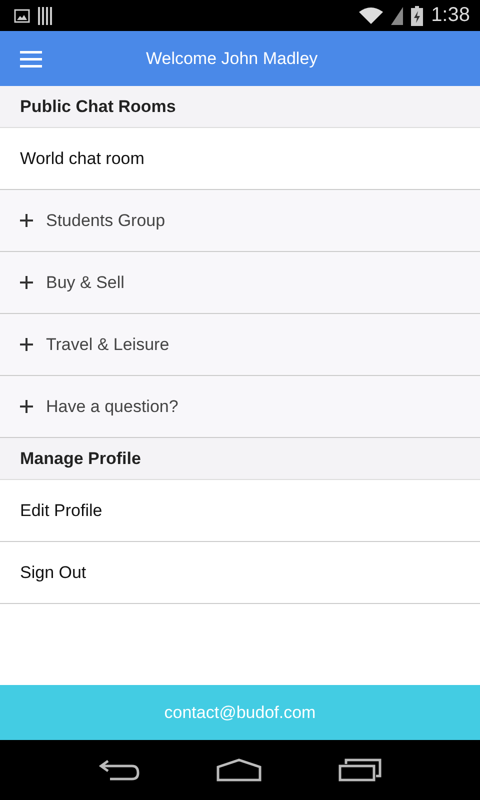 Image resolution: width=480 pixels, height=800 pixels. What do you see at coordinates (417, 16) in the screenshot?
I see `battery-icon` at bounding box center [417, 16].